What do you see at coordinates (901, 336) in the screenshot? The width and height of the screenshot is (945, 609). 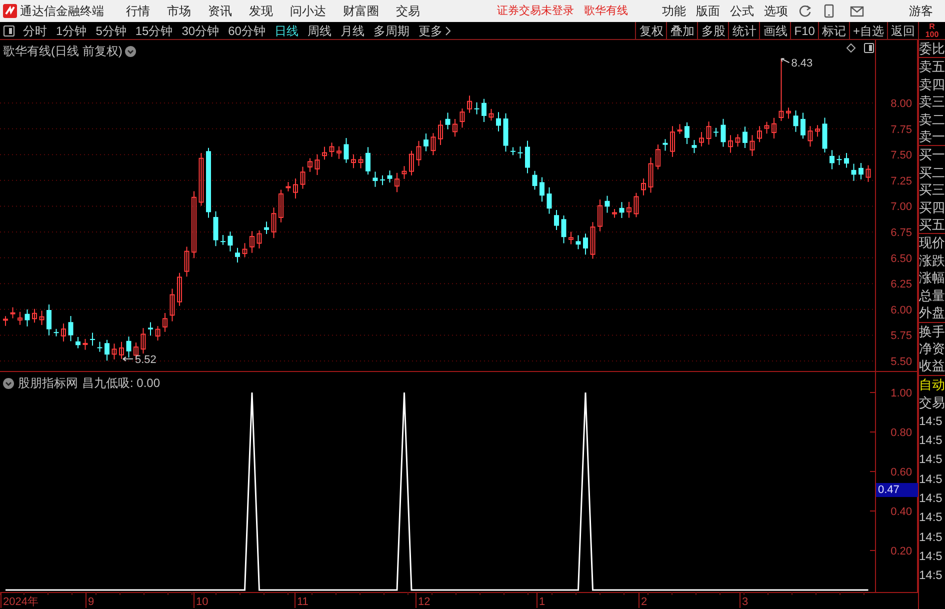 I see `price-axis-label: 5.75` at bounding box center [901, 336].